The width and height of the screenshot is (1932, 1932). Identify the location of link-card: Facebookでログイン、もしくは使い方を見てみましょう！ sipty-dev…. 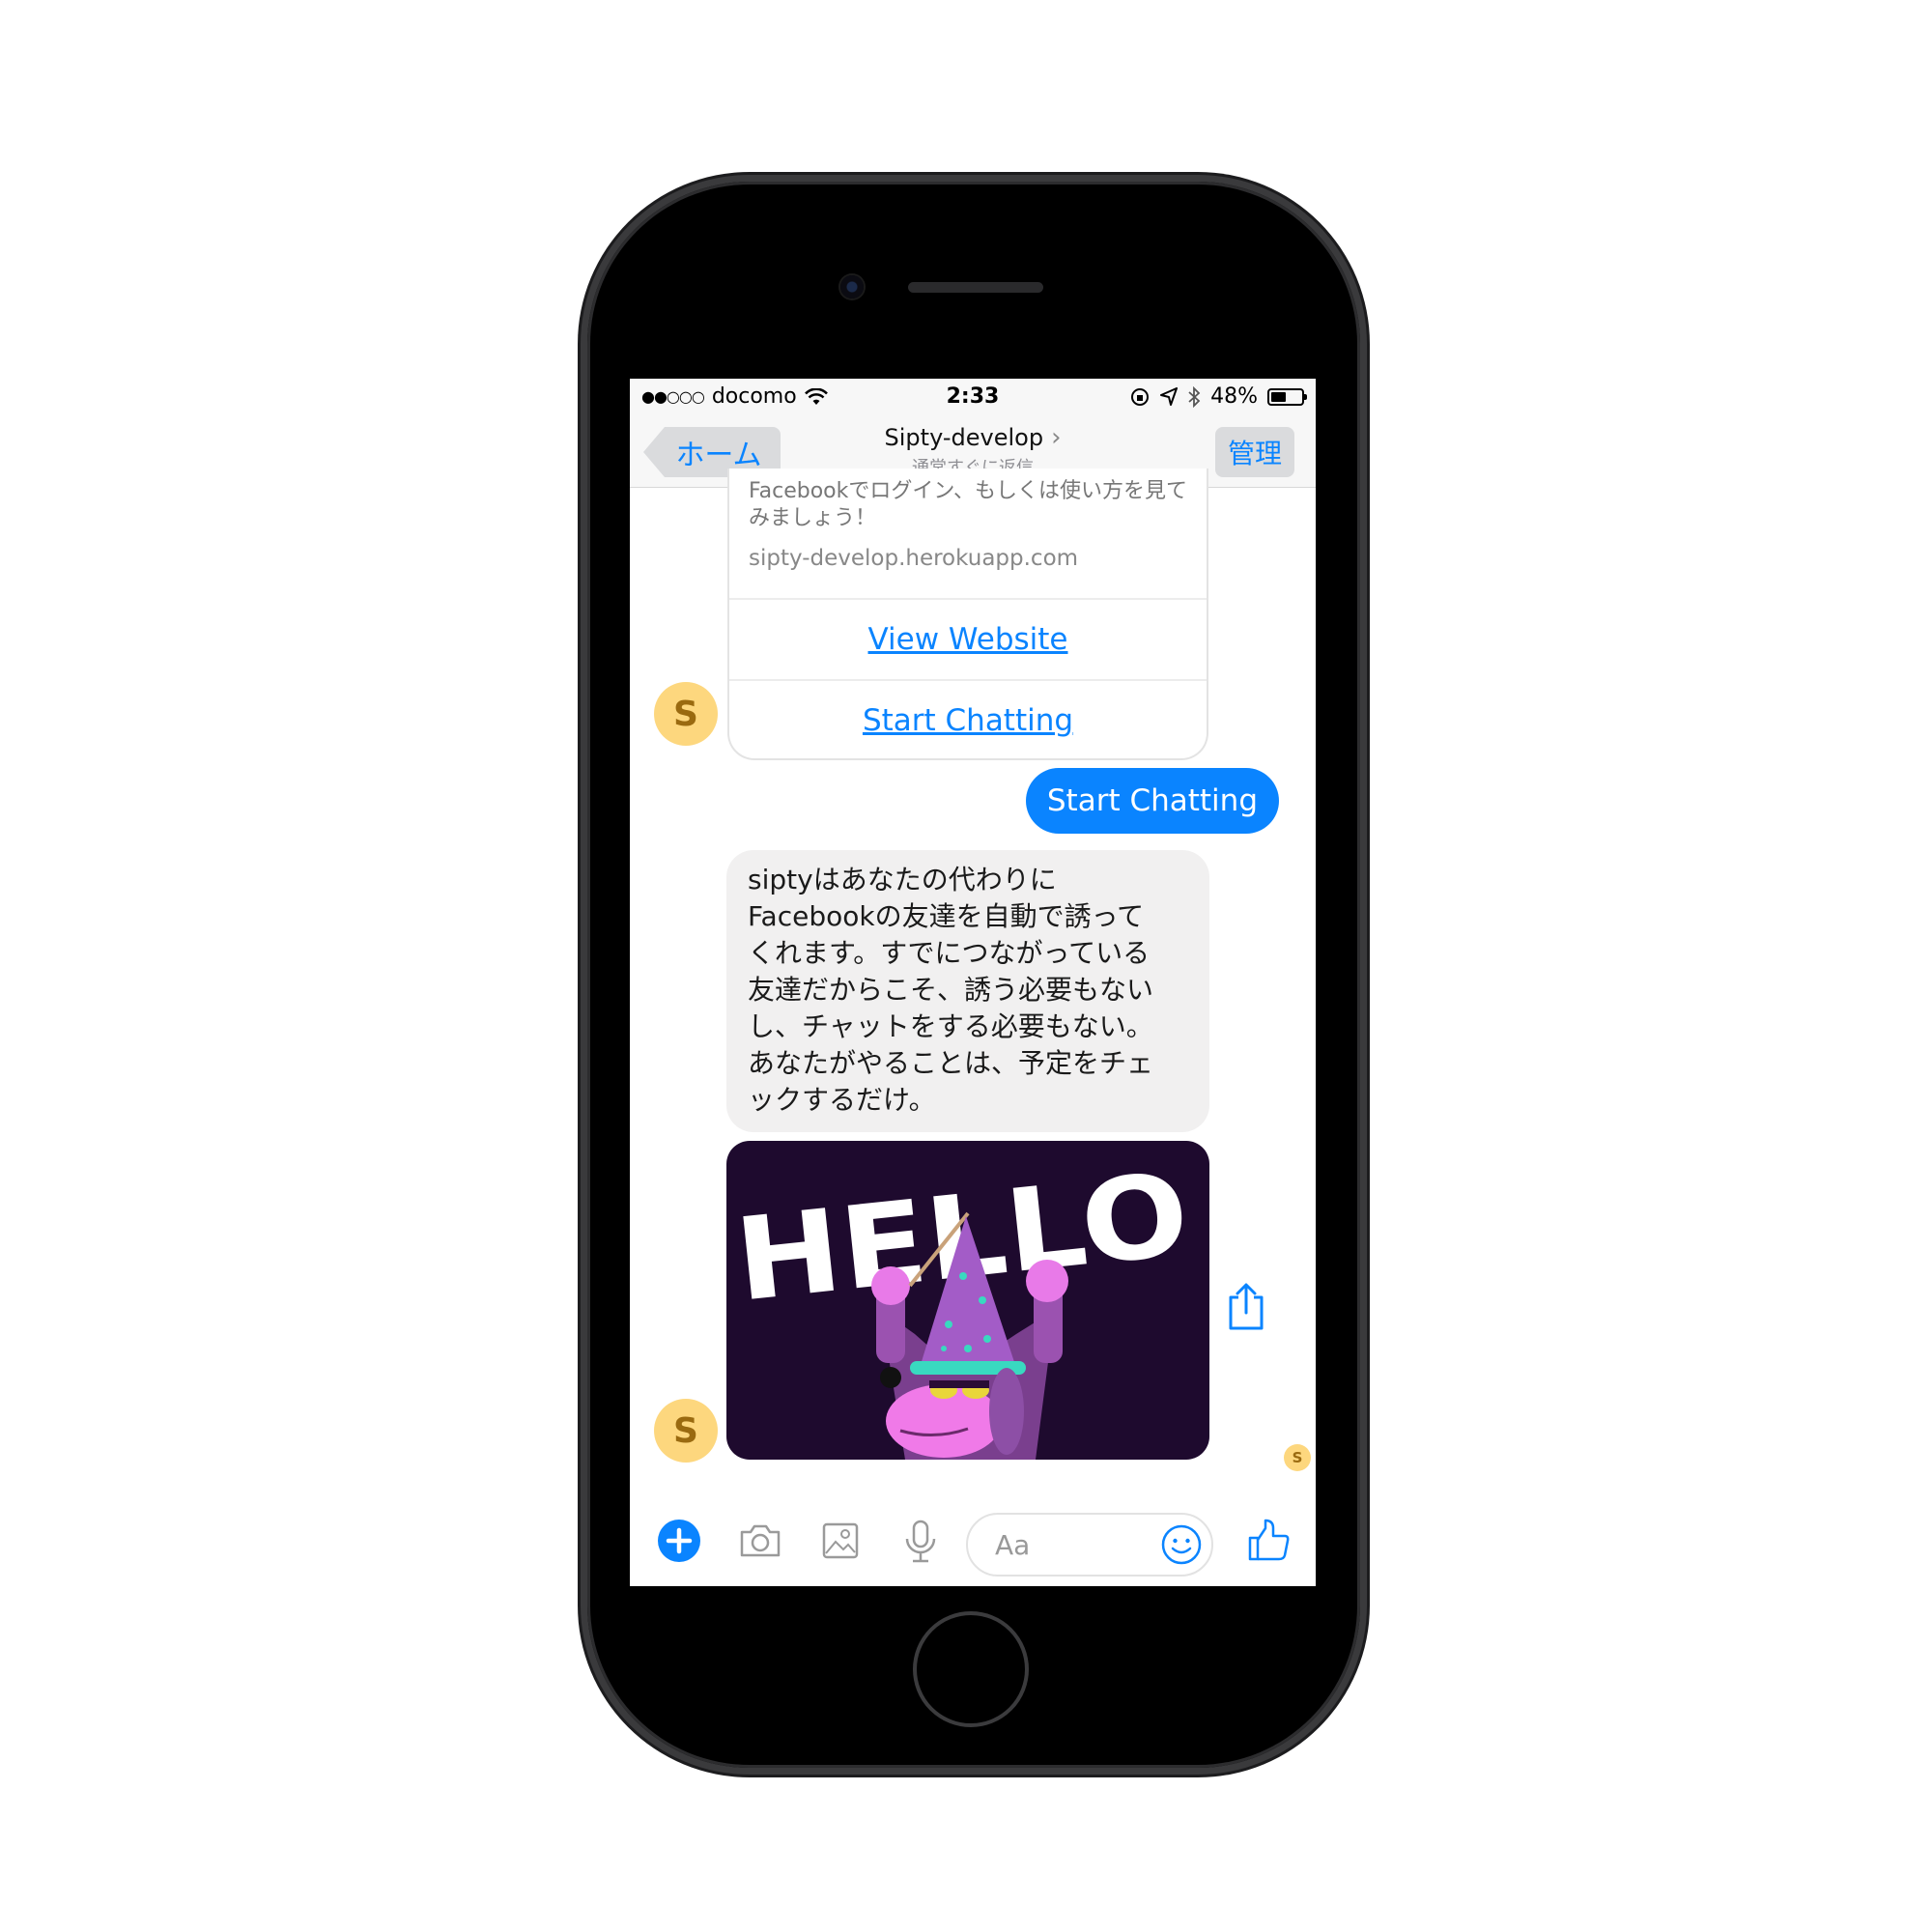
(967, 614).